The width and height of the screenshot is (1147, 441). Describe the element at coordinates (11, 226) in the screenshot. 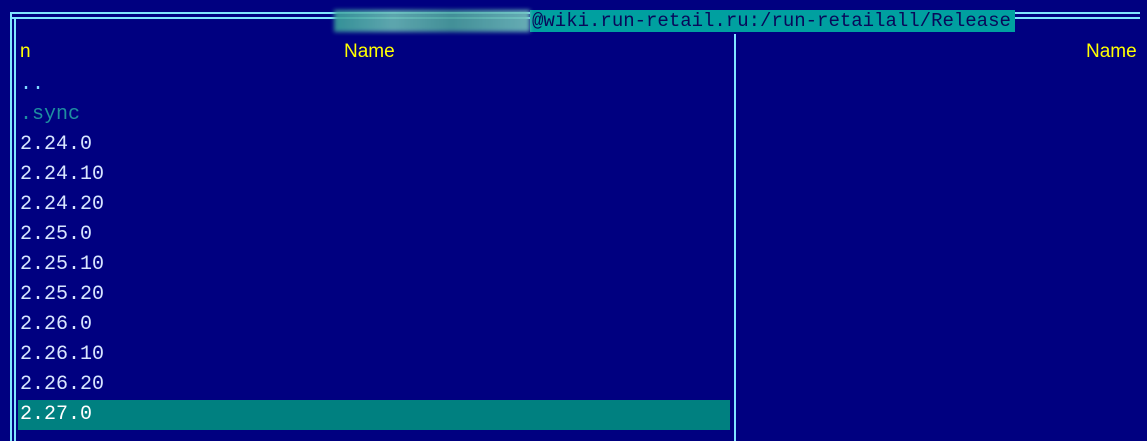

I see `left-border` at that location.